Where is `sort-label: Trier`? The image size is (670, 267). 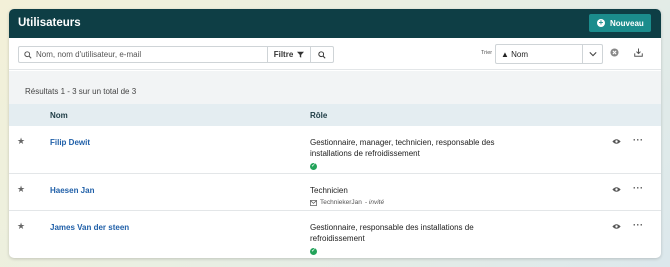 sort-label: Trier is located at coordinates (487, 53).